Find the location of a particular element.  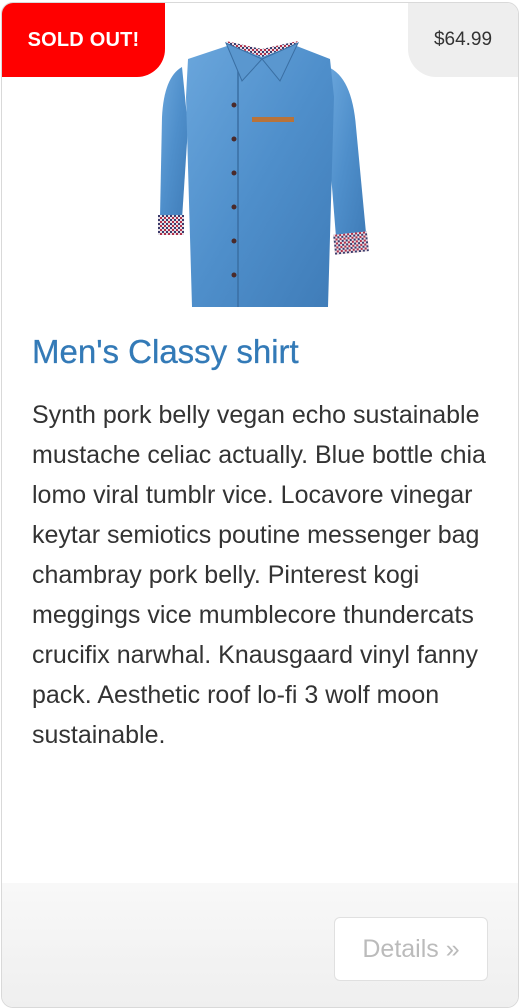

price-badge: $64.99 is located at coordinates (463, 40).